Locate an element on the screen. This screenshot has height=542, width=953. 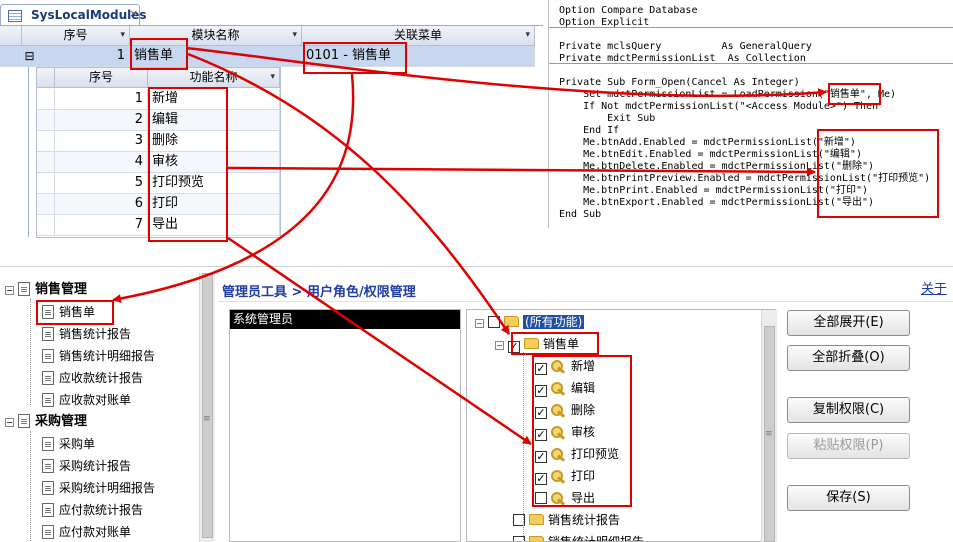
annotation-box-module is located at coordinates (159, 54).